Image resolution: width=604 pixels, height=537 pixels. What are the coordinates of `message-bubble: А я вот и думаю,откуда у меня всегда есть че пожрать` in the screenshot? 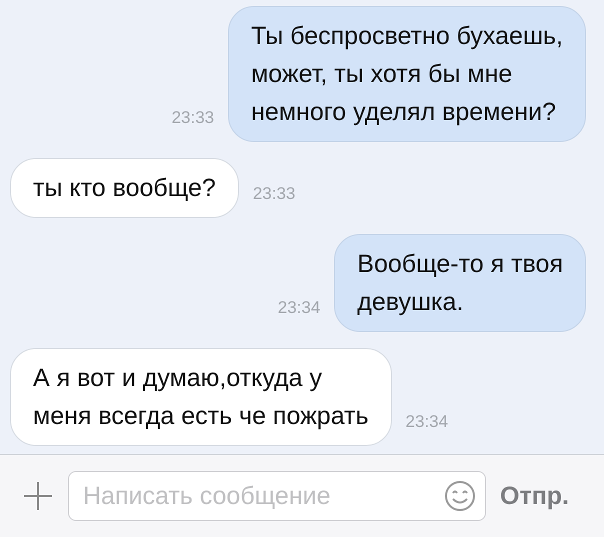 It's located at (201, 397).